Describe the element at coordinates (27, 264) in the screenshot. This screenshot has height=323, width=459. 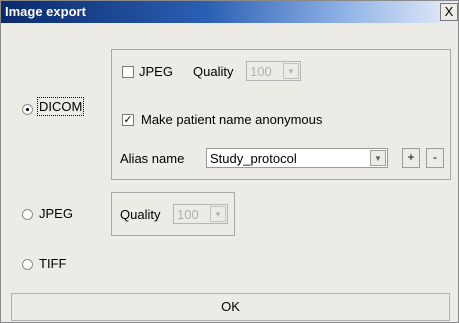
I see `tiff-radio` at that location.